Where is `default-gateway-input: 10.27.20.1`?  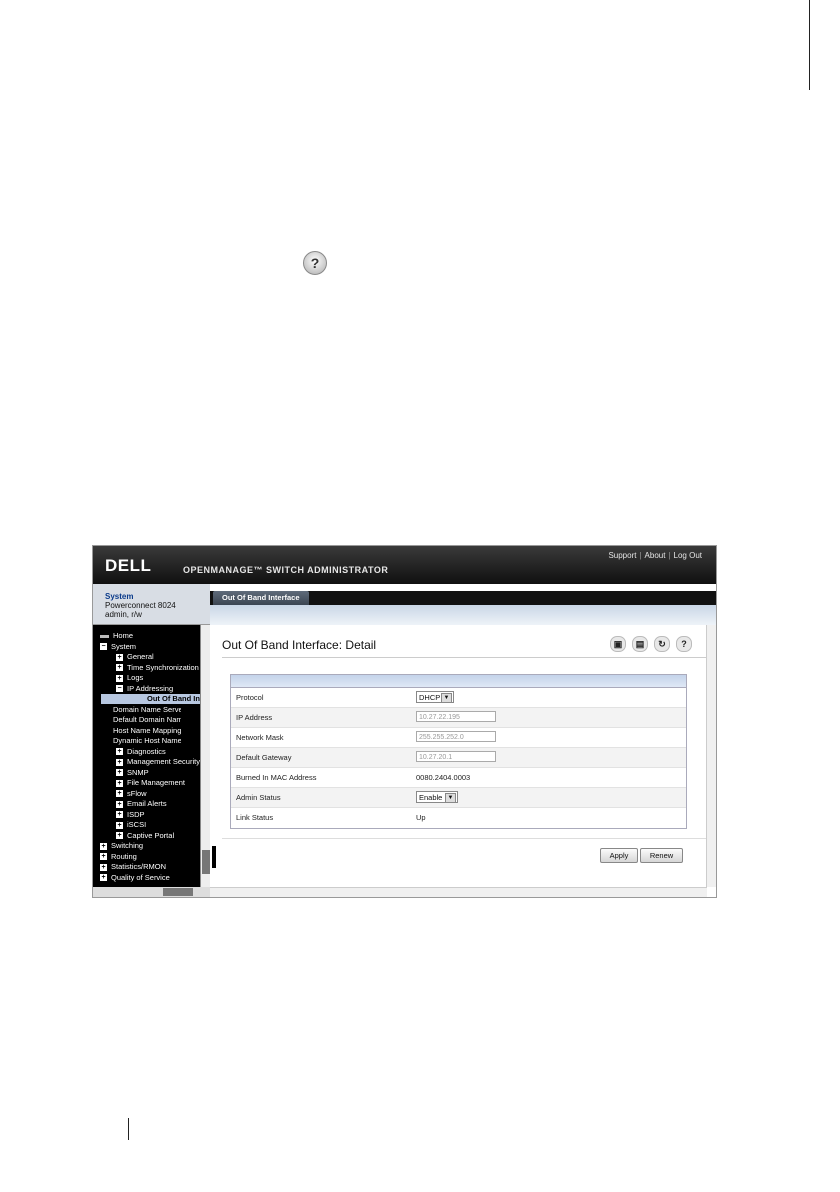 default-gateway-input: 10.27.20.1 is located at coordinates (456, 756).